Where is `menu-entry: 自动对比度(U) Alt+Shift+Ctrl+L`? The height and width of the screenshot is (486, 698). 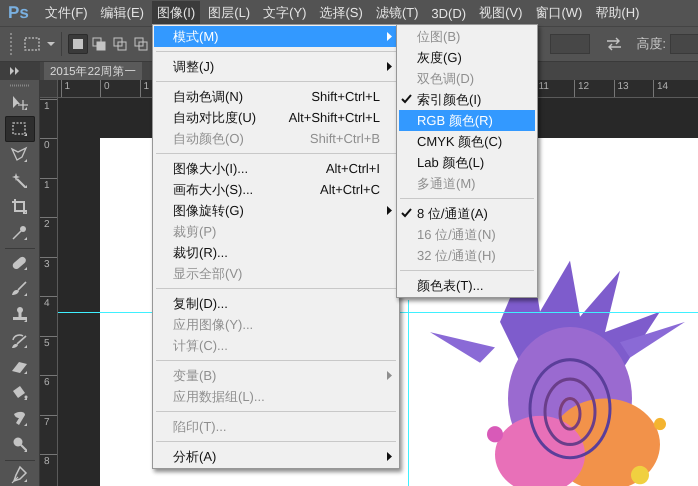
menu-entry: 自动对比度(U) Alt+Shift+Ctrl+L is located at coordinates (276, 117).